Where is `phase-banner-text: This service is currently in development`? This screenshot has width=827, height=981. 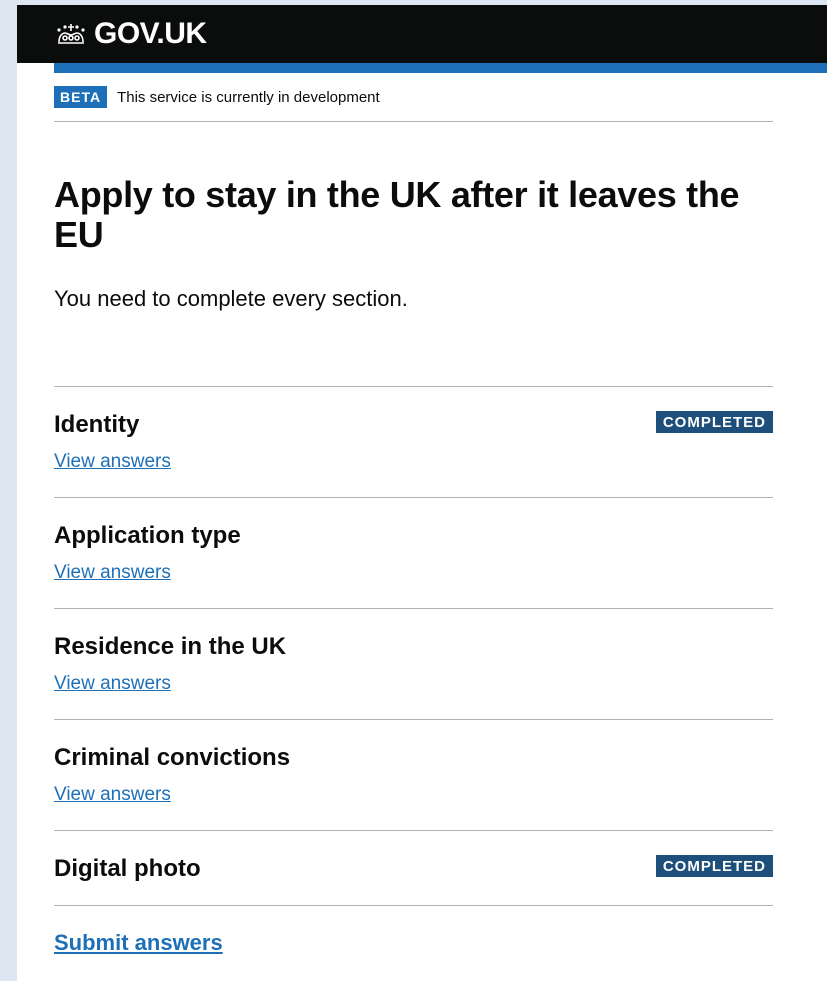
phase-banner-text: This service is currently in development is located at coordinates (248, 97).